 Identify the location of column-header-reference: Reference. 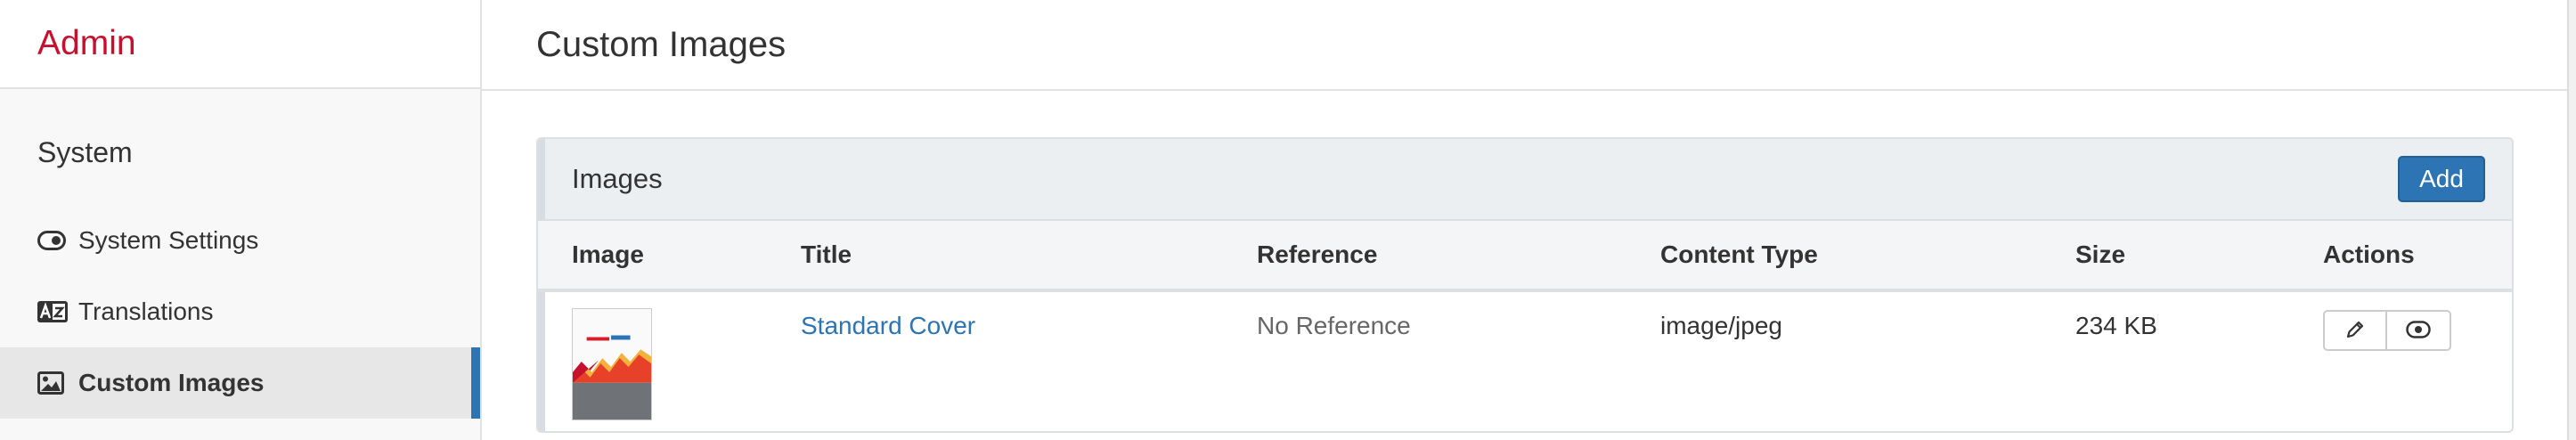
(1459, 256).